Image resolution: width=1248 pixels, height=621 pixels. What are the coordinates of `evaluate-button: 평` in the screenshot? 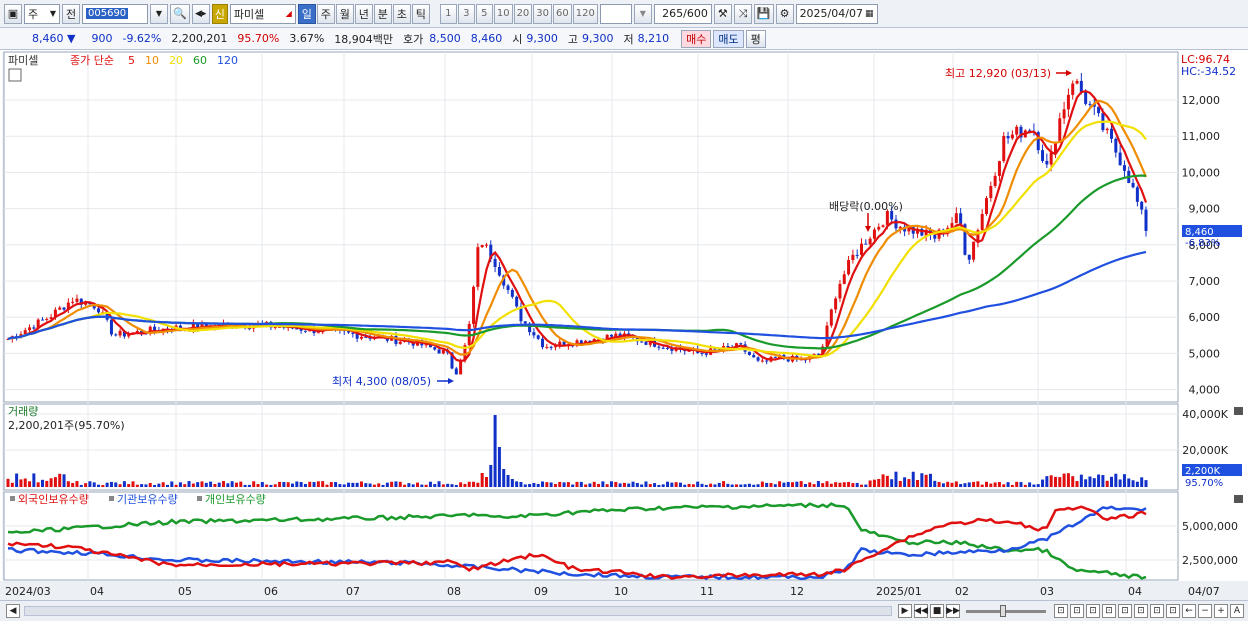 It's located at (755, 38).